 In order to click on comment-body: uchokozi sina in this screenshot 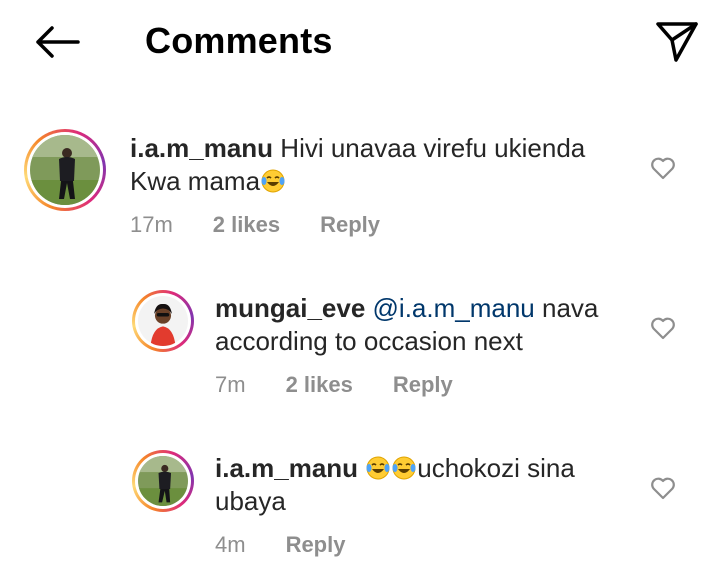, I will do `click(496, 468)`.